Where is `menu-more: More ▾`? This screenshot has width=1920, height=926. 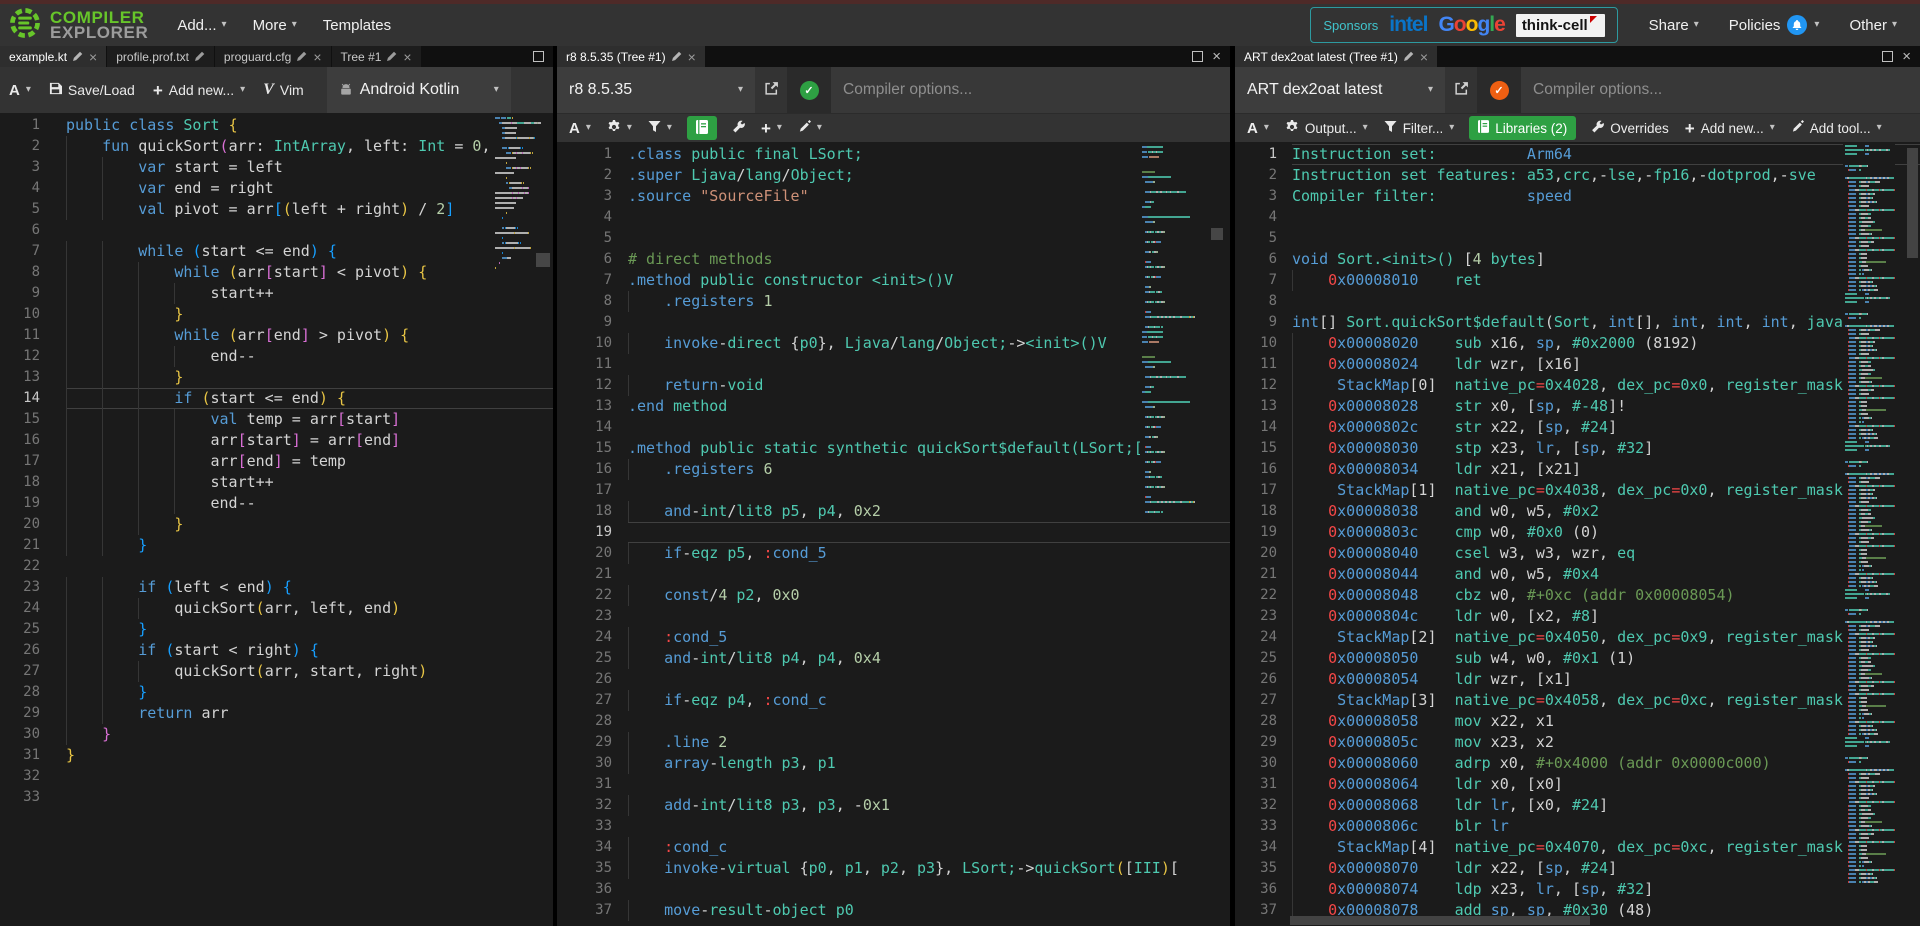
menu-more: More ▾ is located at coordinates (275, 25).